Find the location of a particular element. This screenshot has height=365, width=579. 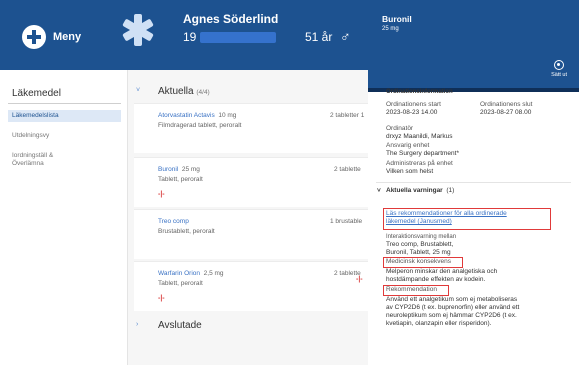

med-name: Atorvastatin Actavis 10 mg is located at coordinates (197, 115).